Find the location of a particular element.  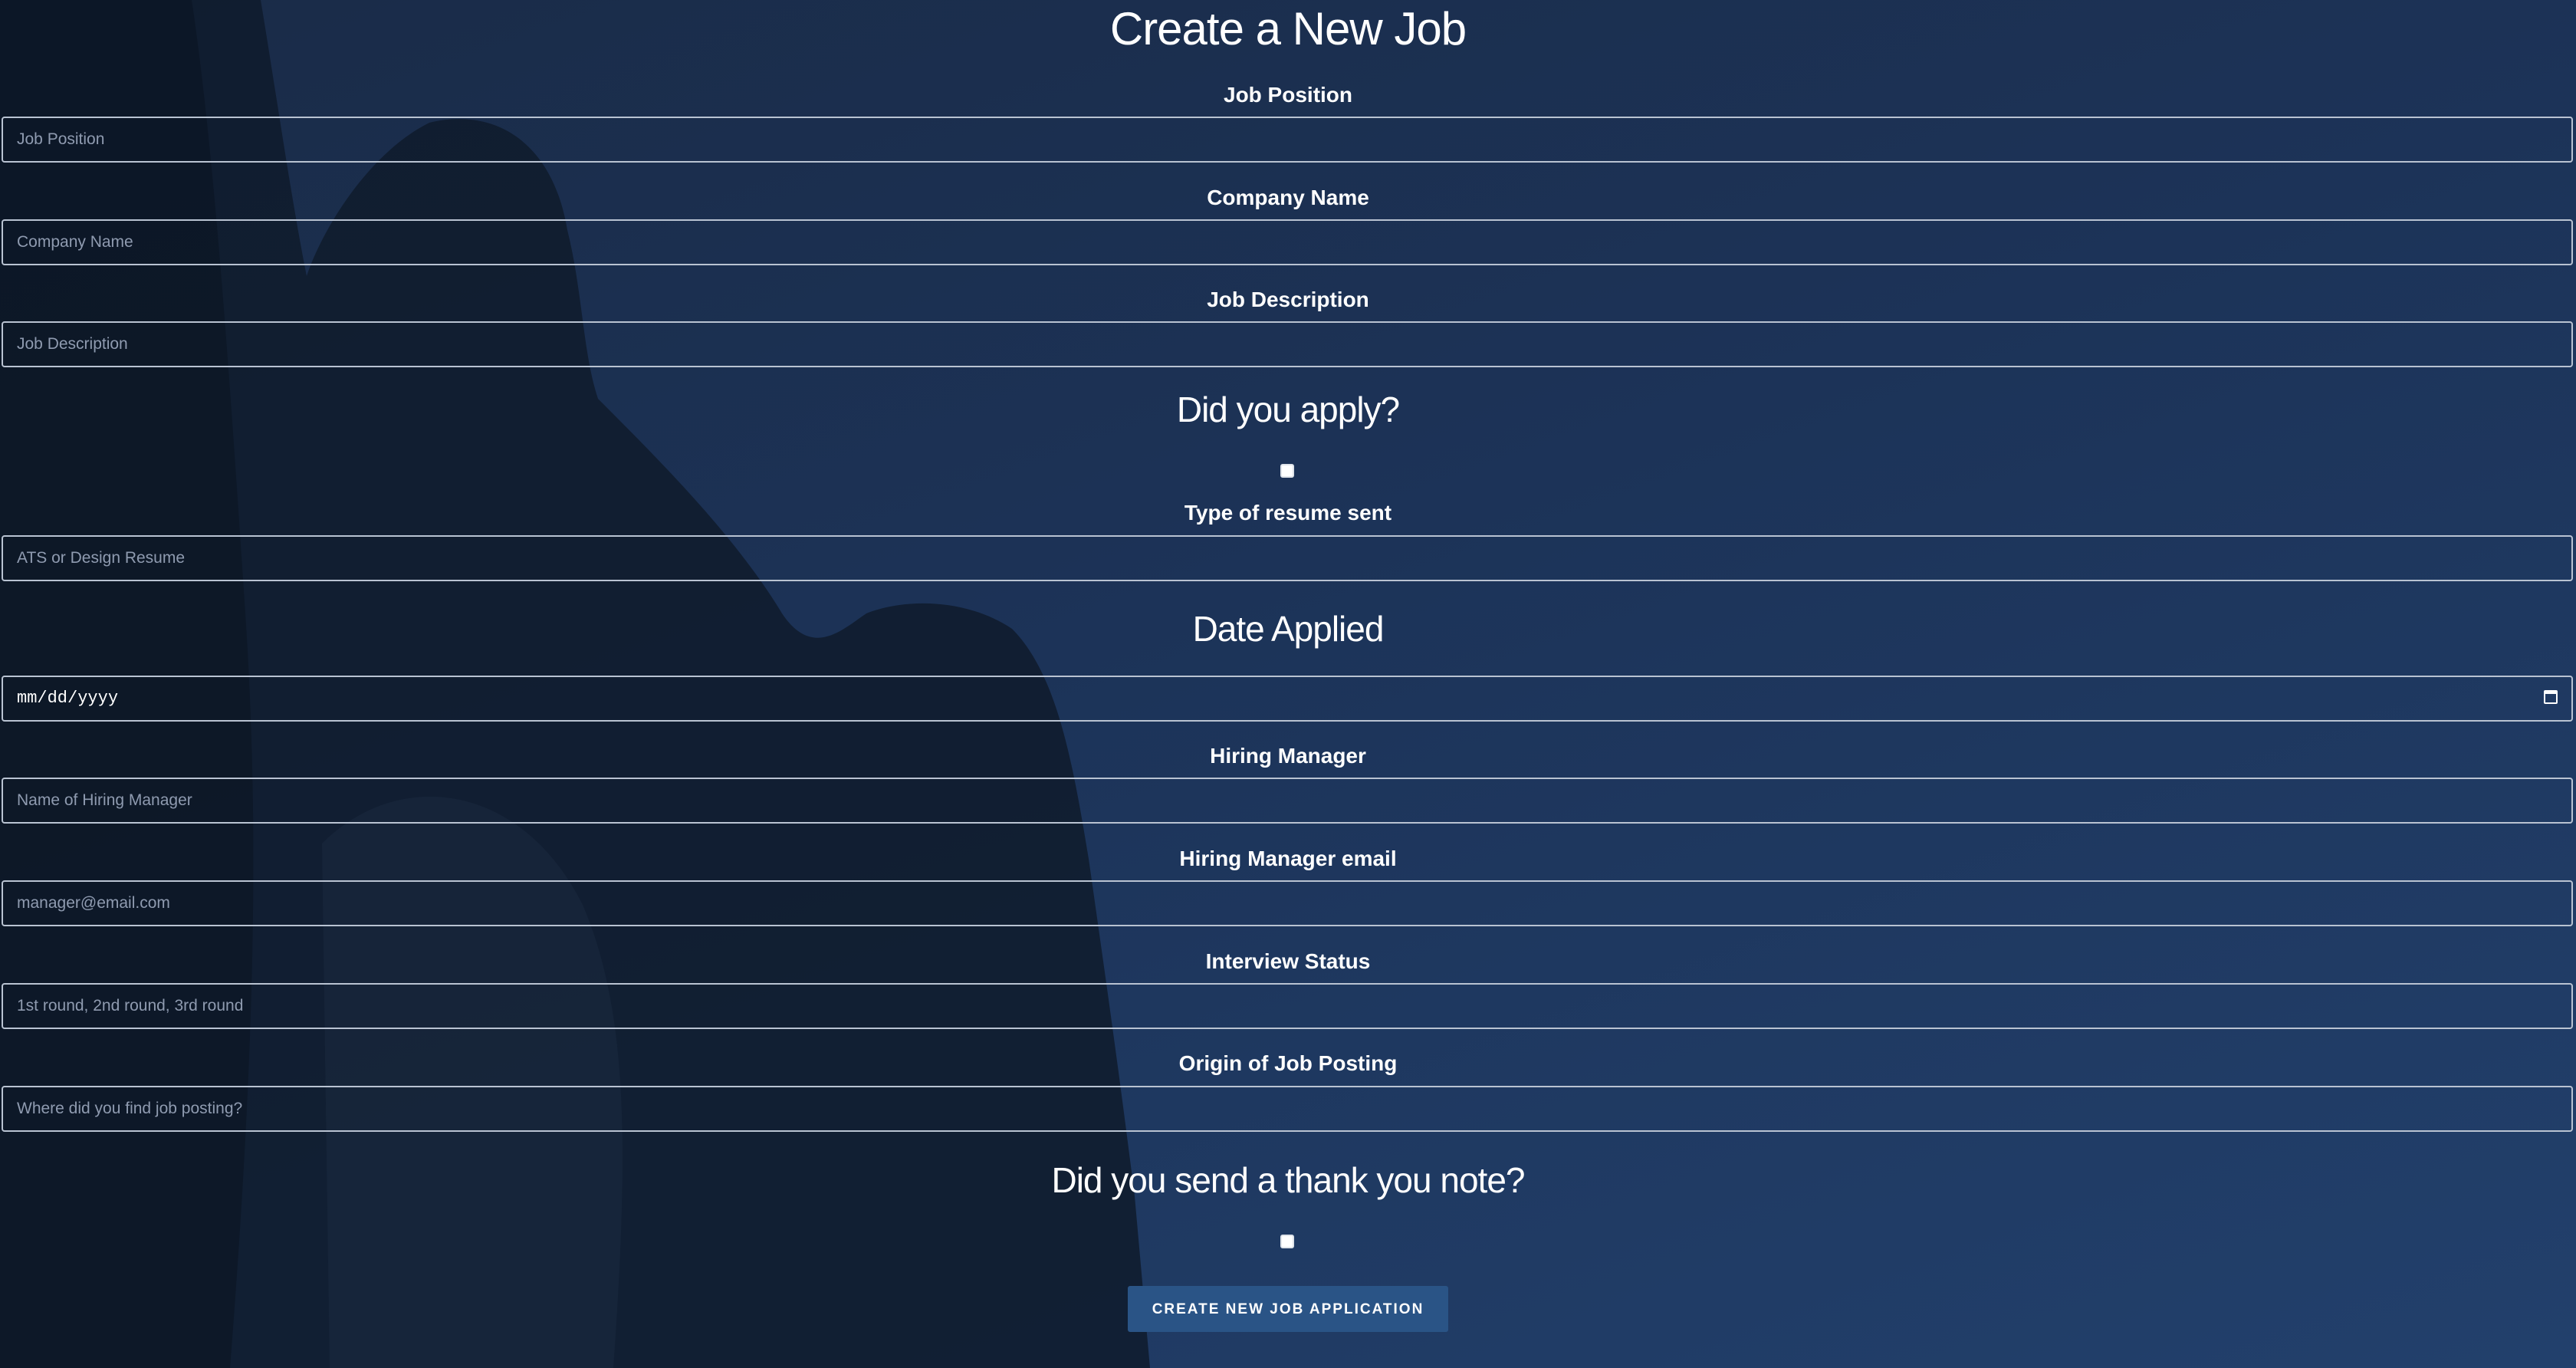

company-name-input is located at coordinates (1287, 242).